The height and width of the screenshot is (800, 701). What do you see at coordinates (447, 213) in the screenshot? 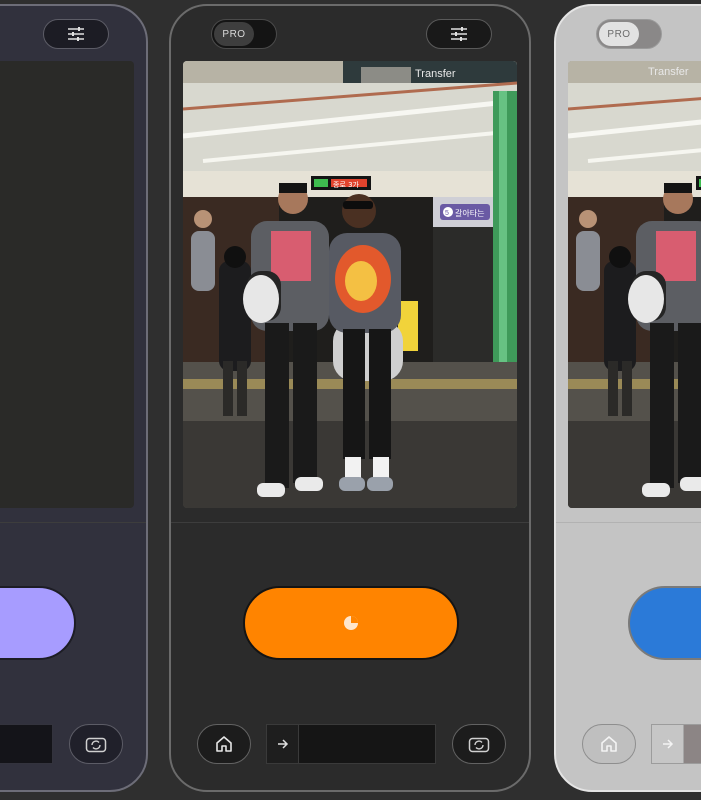
I see `sign-line-number: 5` at bounding box center [447, 213].